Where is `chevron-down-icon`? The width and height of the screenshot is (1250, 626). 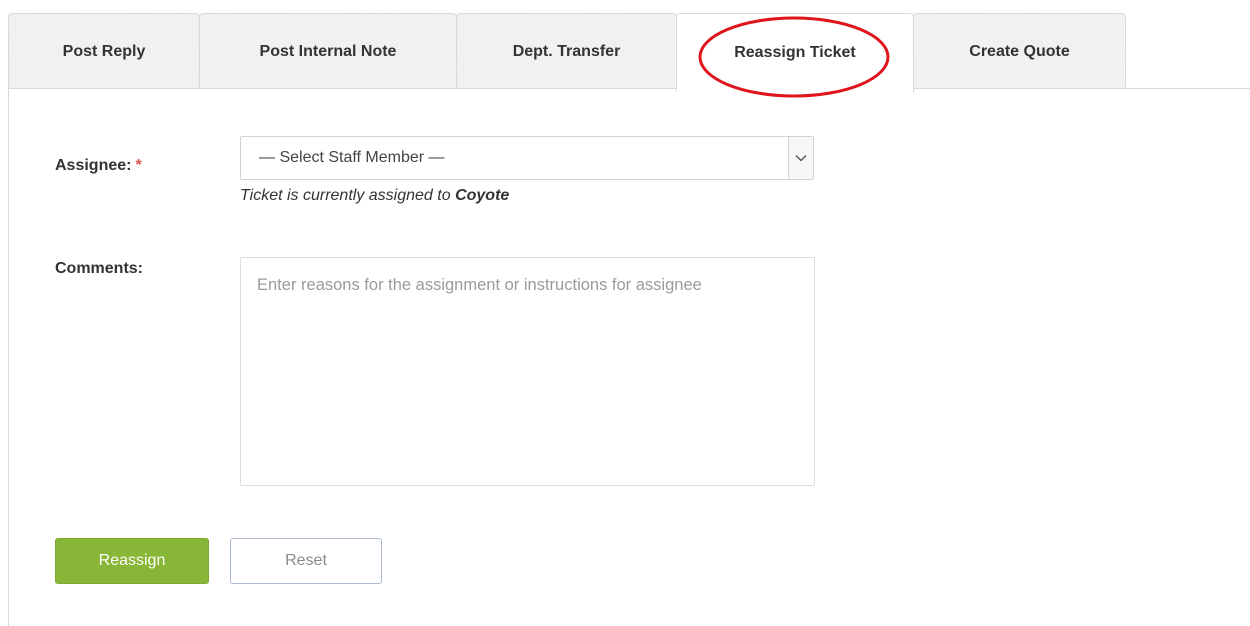
chevron-down-icon is located at coordinates (800, 158).